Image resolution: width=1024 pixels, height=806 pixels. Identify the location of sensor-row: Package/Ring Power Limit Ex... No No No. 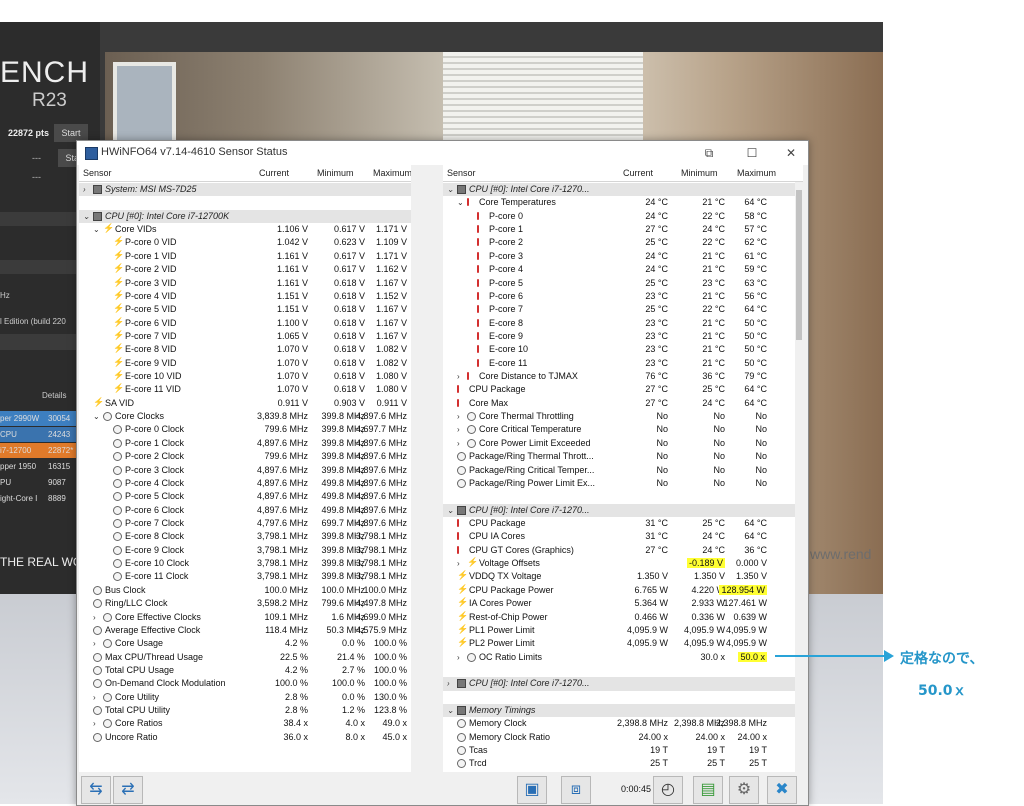
(623, 483).